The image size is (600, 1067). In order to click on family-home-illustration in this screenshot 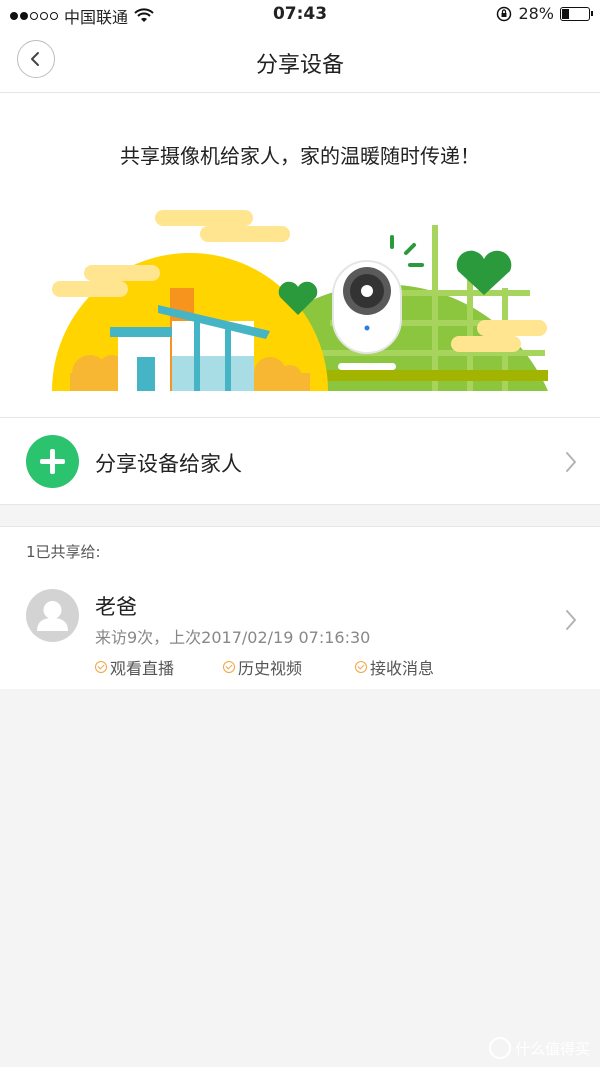, I will do `click(300, 300)`.